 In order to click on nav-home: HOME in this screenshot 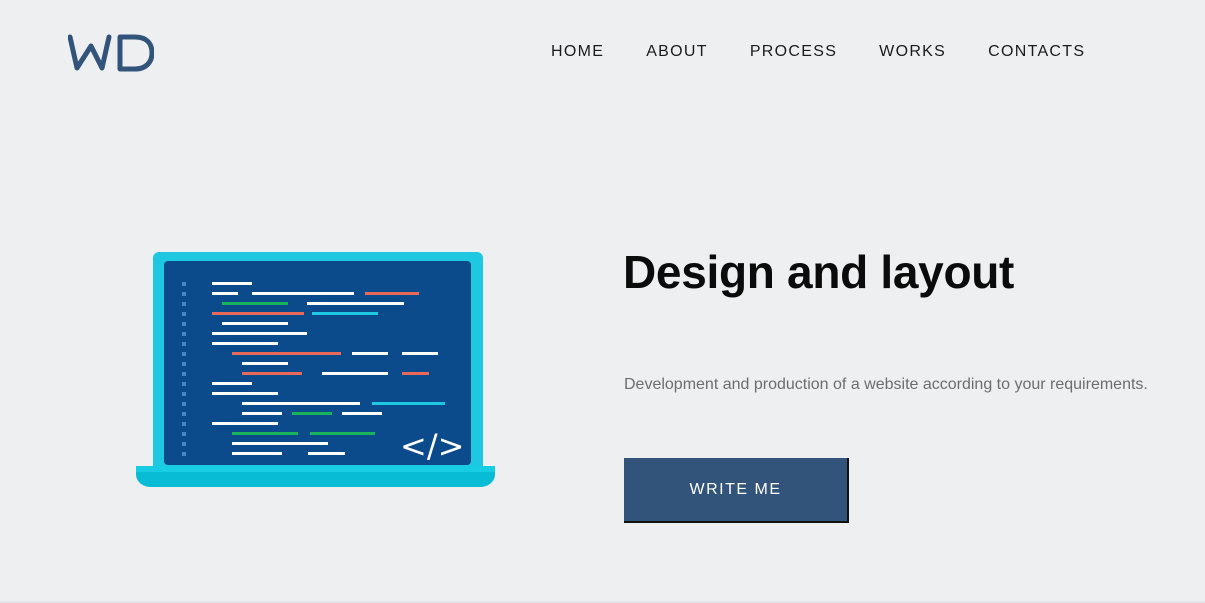, I will do `click(577, 52)`.